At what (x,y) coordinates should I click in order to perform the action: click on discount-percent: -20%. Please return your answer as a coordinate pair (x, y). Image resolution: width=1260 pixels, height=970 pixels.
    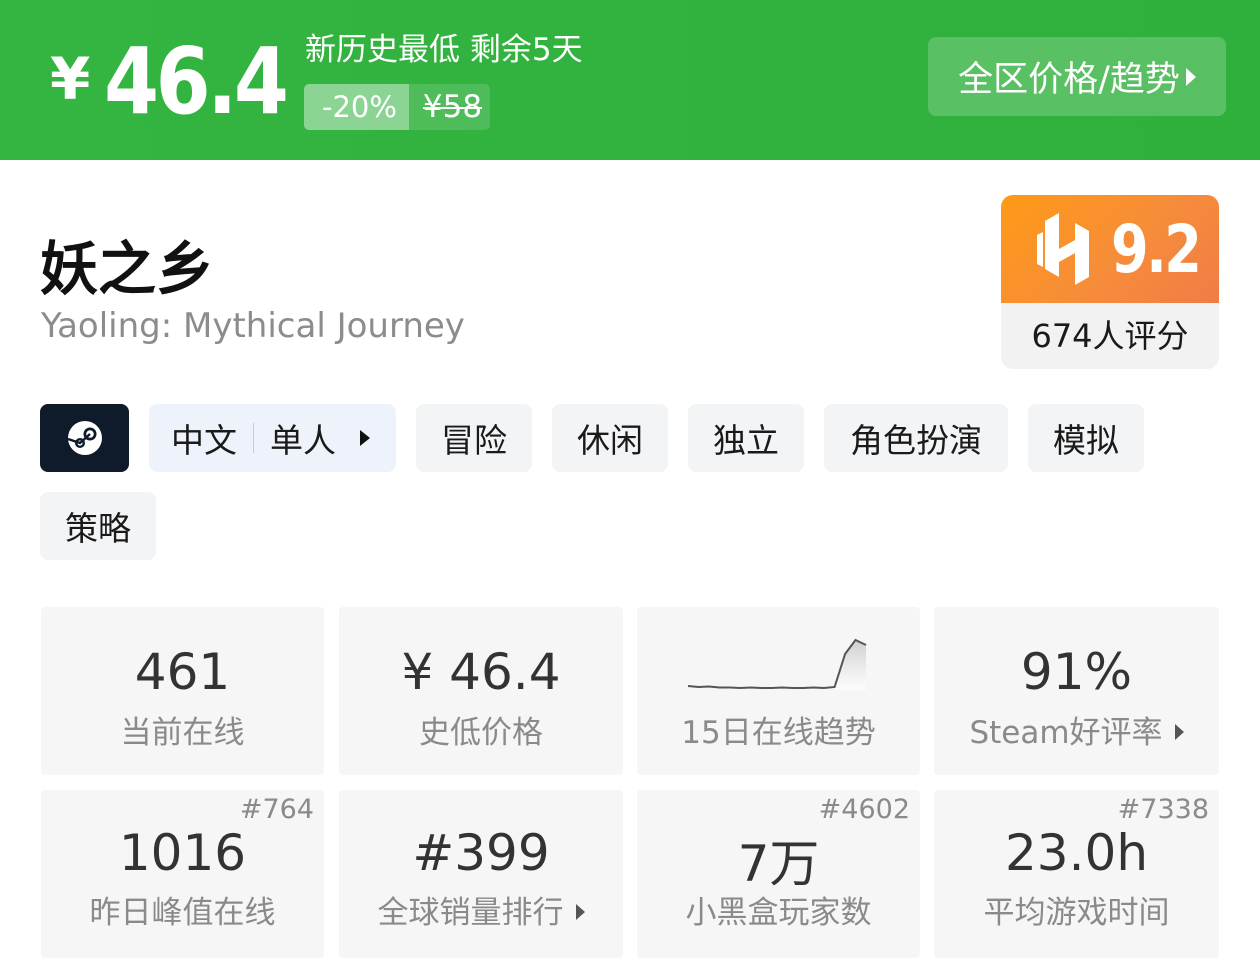
    Looking at the image, I should click on (356, 107).